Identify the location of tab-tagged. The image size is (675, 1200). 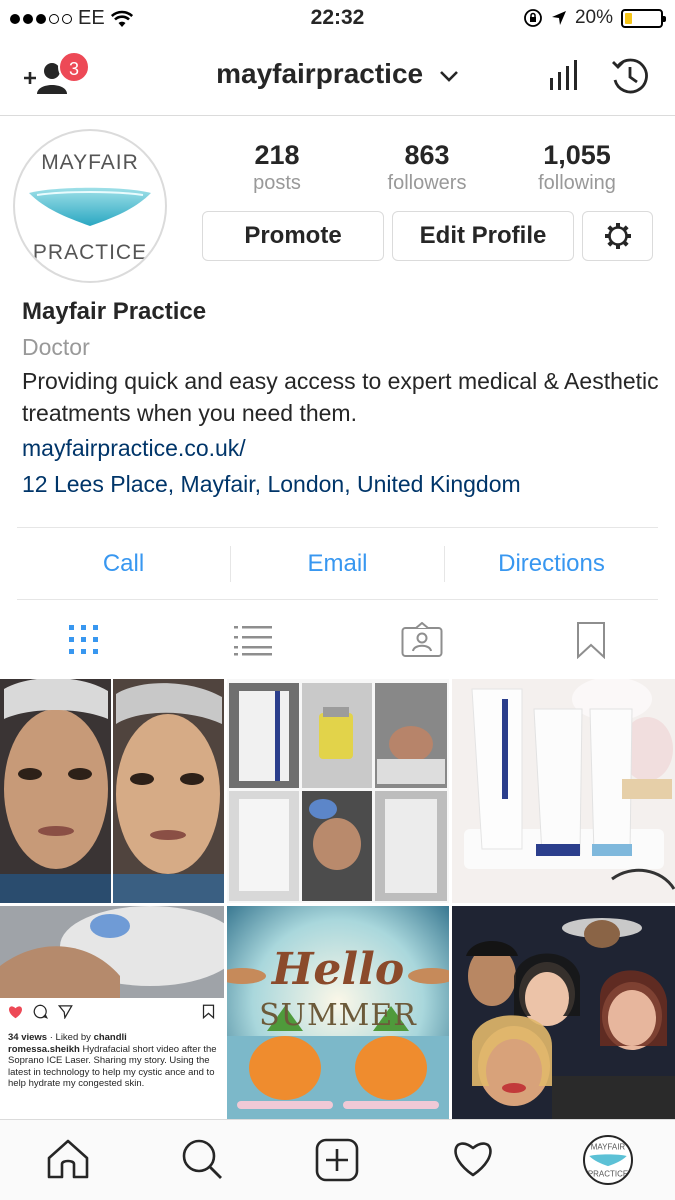
(422, 640).